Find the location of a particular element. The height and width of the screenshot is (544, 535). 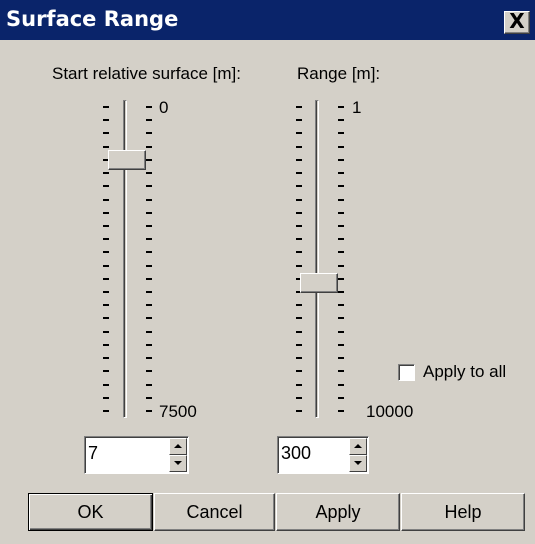

spin-down-arrow-icon is located at coordinates (358, 463).